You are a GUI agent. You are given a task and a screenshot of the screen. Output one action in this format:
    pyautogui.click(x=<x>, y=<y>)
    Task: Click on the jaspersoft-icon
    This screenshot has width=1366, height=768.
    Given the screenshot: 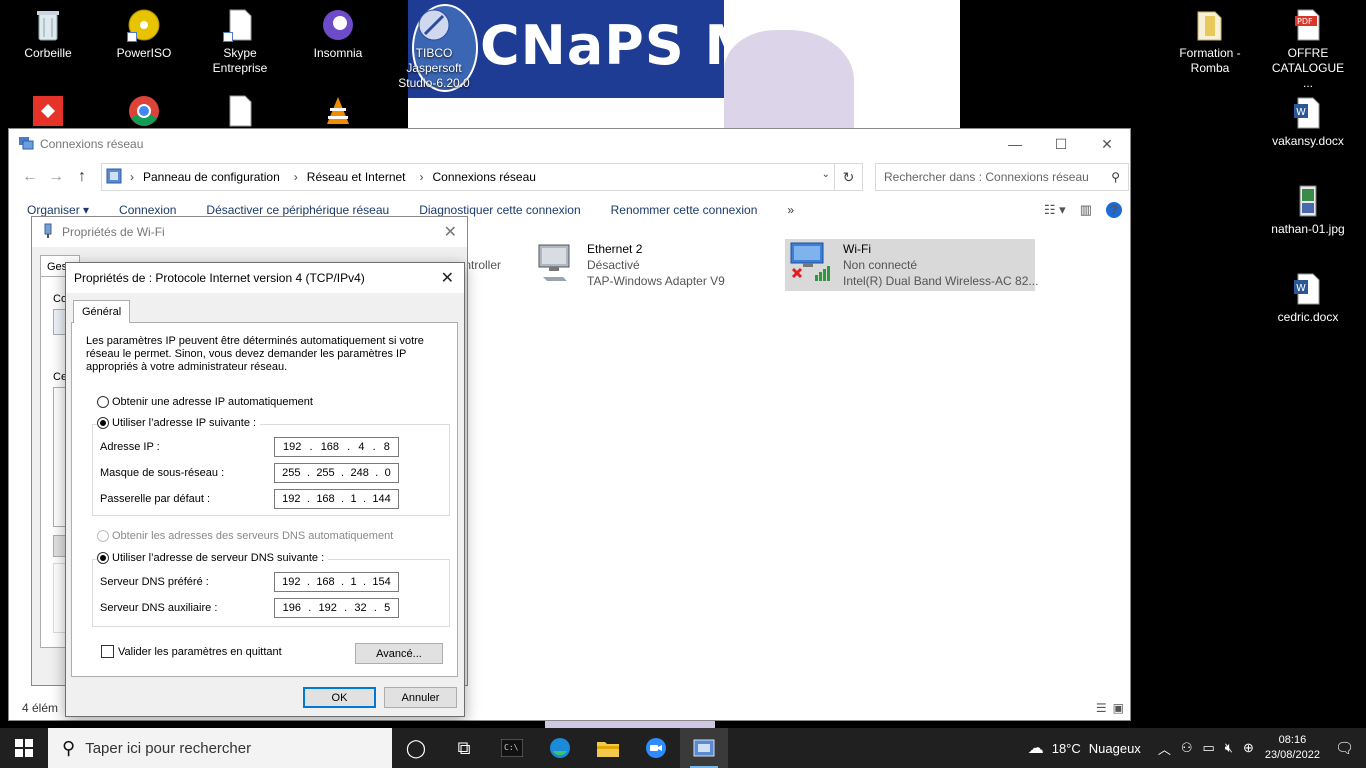 What is the action you would take?
    pyautogui.click(x=434, y=25)
    